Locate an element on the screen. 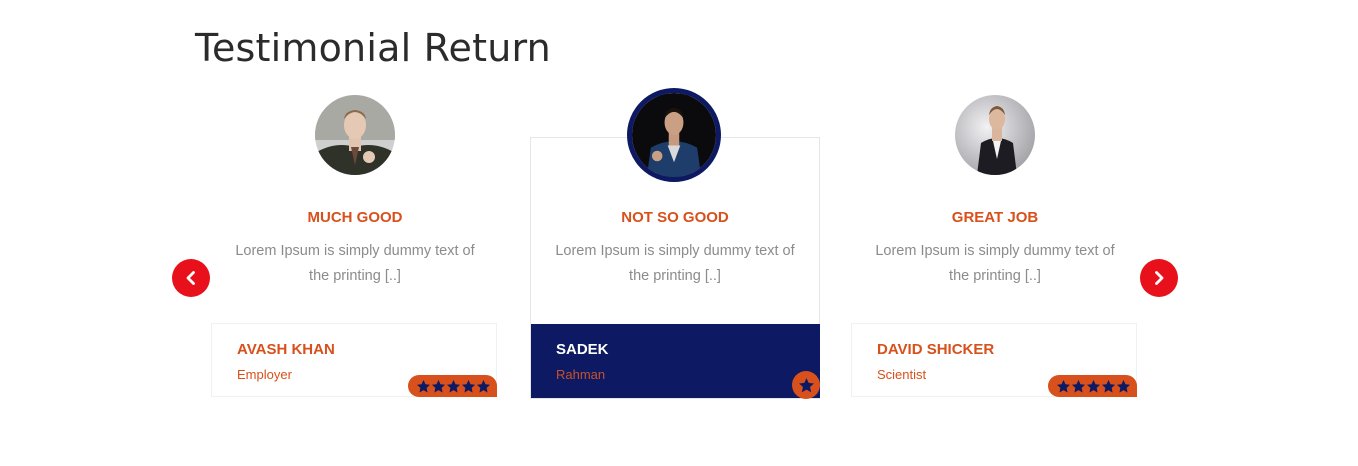  testimonial-heading: MUCH GOOD is located at coordinates (355, 217).